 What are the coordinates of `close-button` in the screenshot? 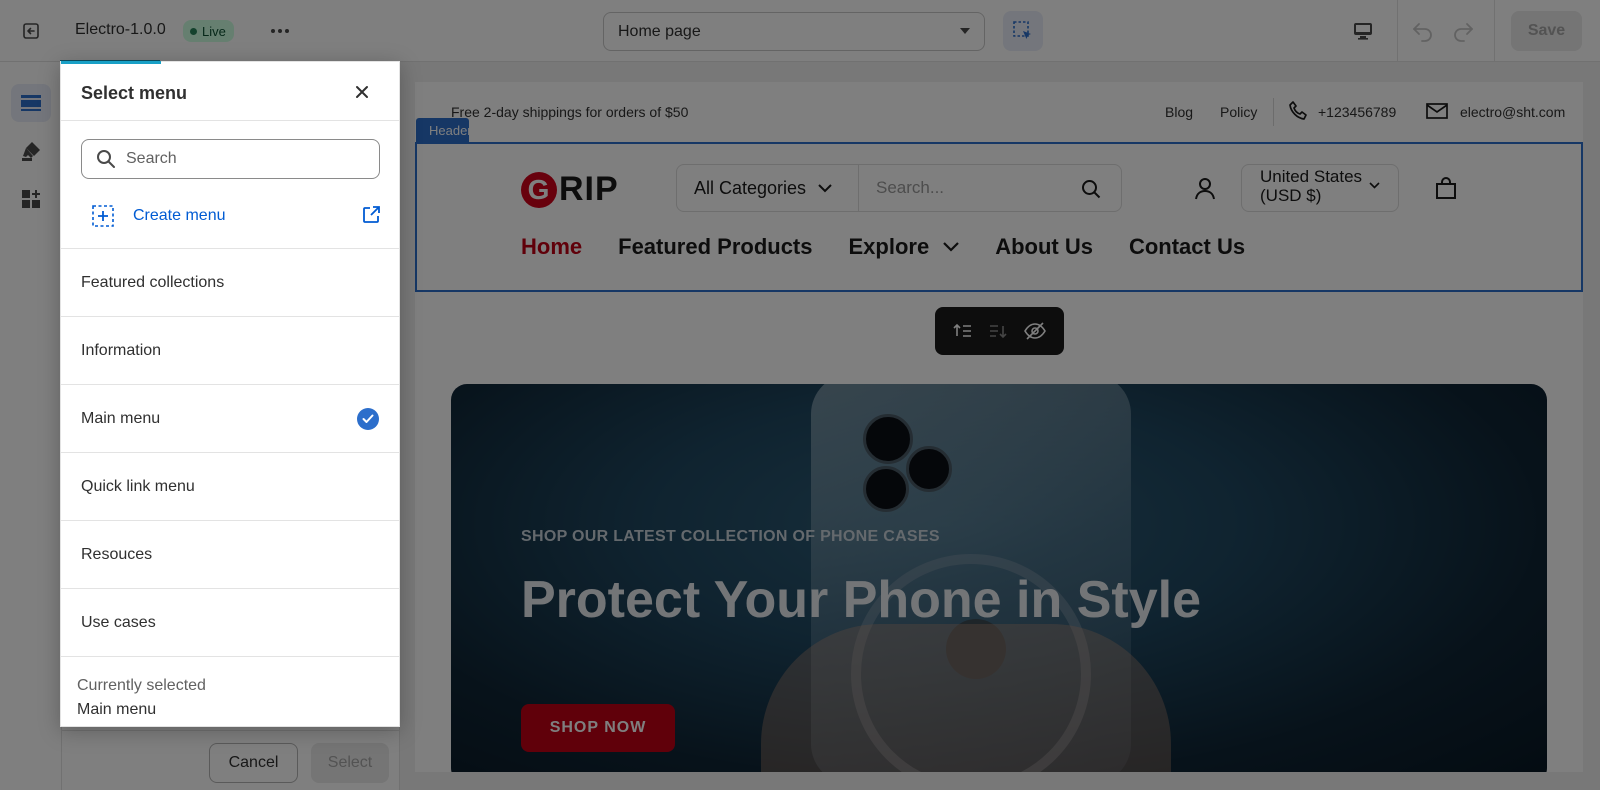 It's located at (362, 92).